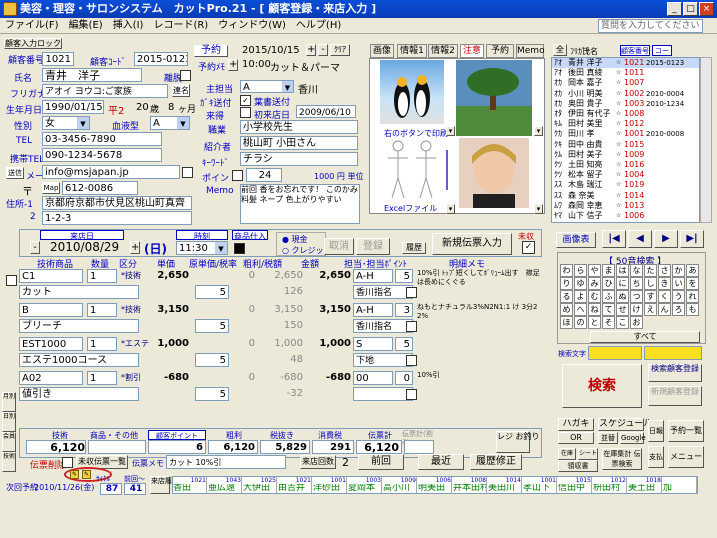 The image size is (717, 538). Describe the element at coordinates (678, 296) in the screenshot. I see `kana-key: う` at that location.